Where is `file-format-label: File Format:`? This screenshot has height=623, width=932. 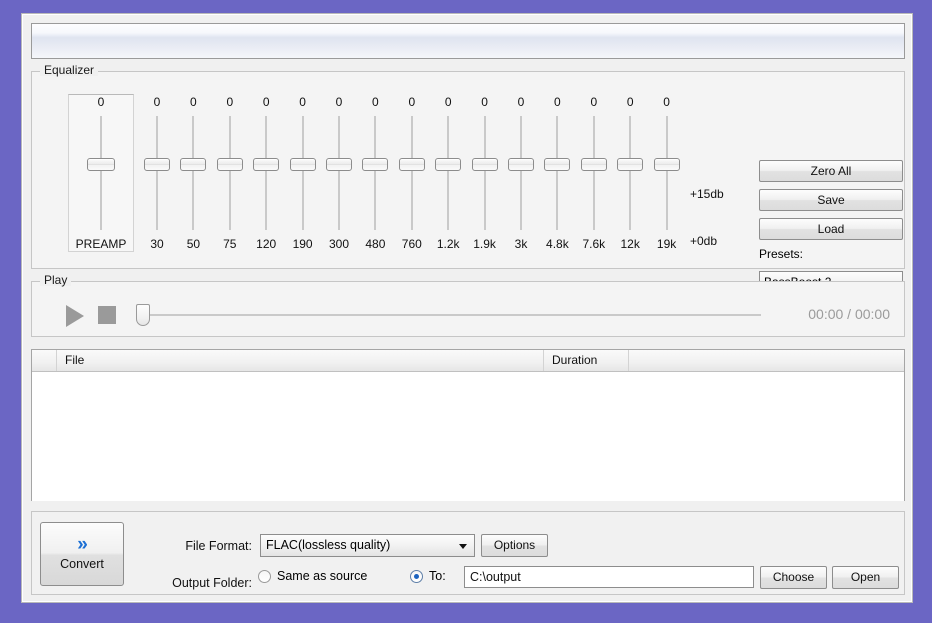
file-format-label: File Format: is located at coordinates (218, 546).